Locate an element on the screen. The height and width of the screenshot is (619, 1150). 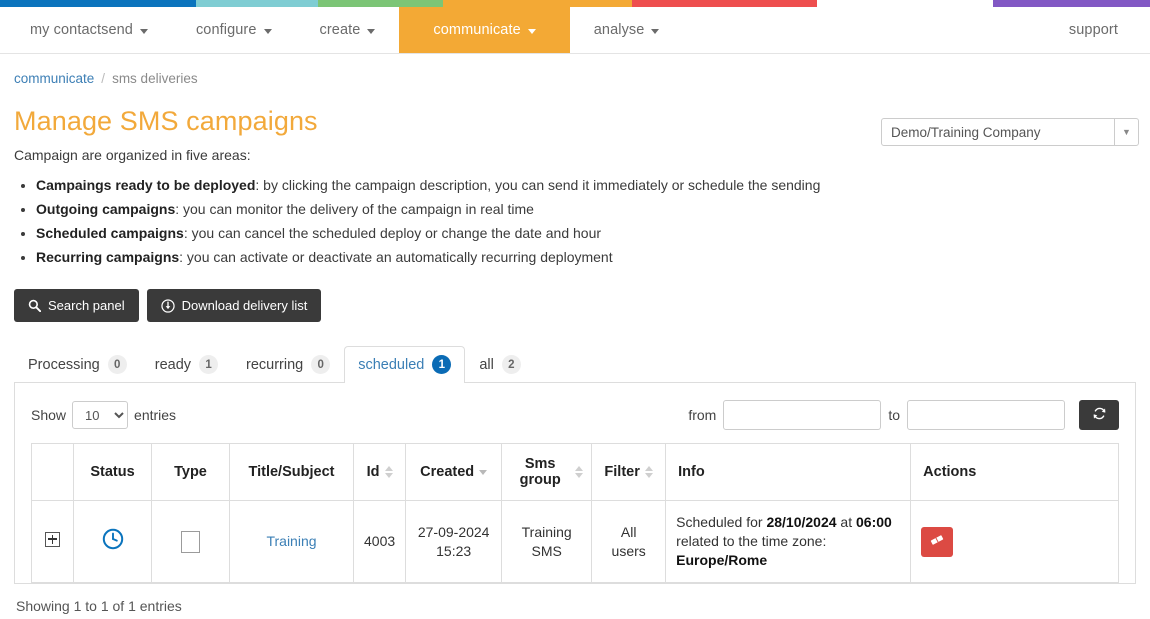
nav-item-my-contactsend: my contactsend is located at coordinates (86, 30).